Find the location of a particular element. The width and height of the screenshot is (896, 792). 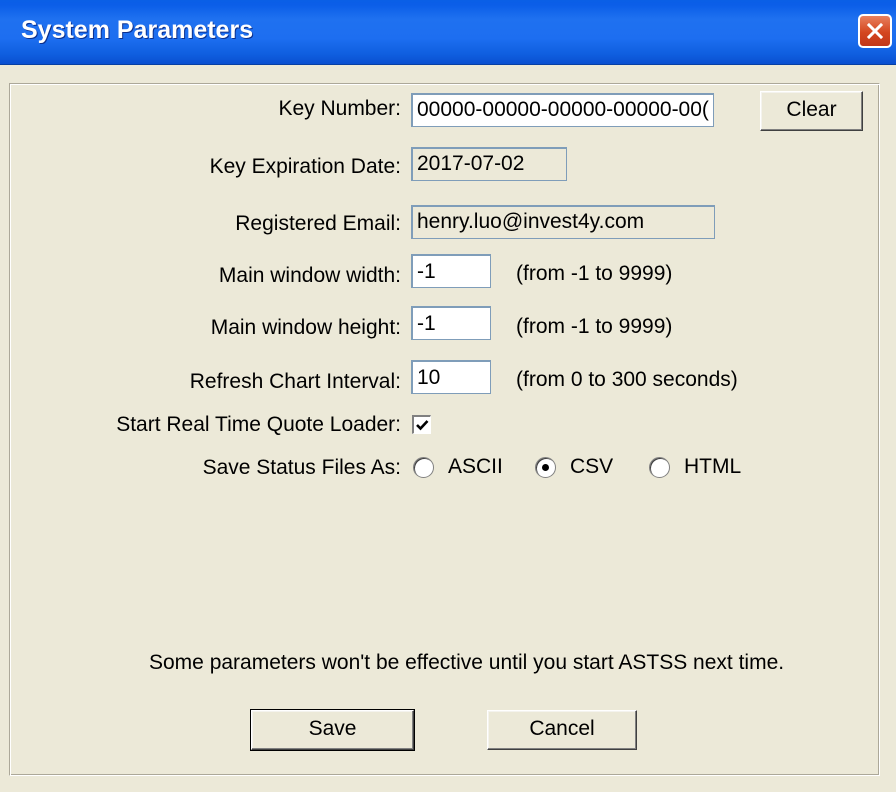

key-number-value: 00000-00000-00000-00000-00( is located at coordinates (563, 109).